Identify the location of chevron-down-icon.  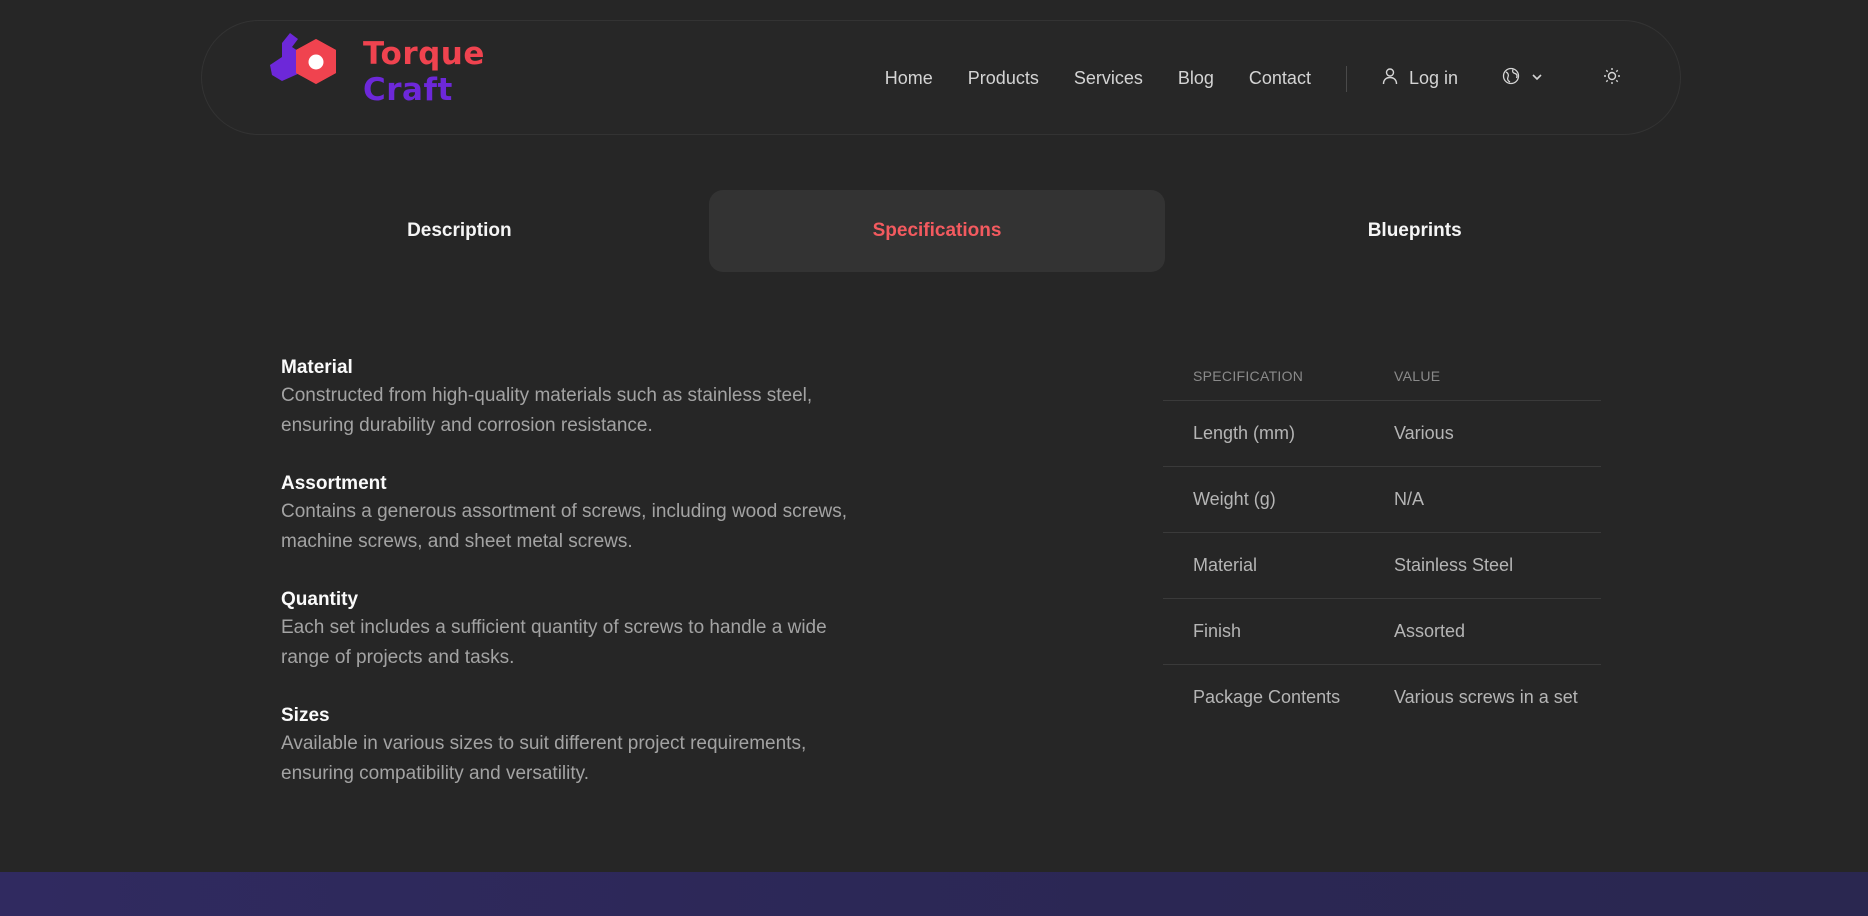
(1537, 78).